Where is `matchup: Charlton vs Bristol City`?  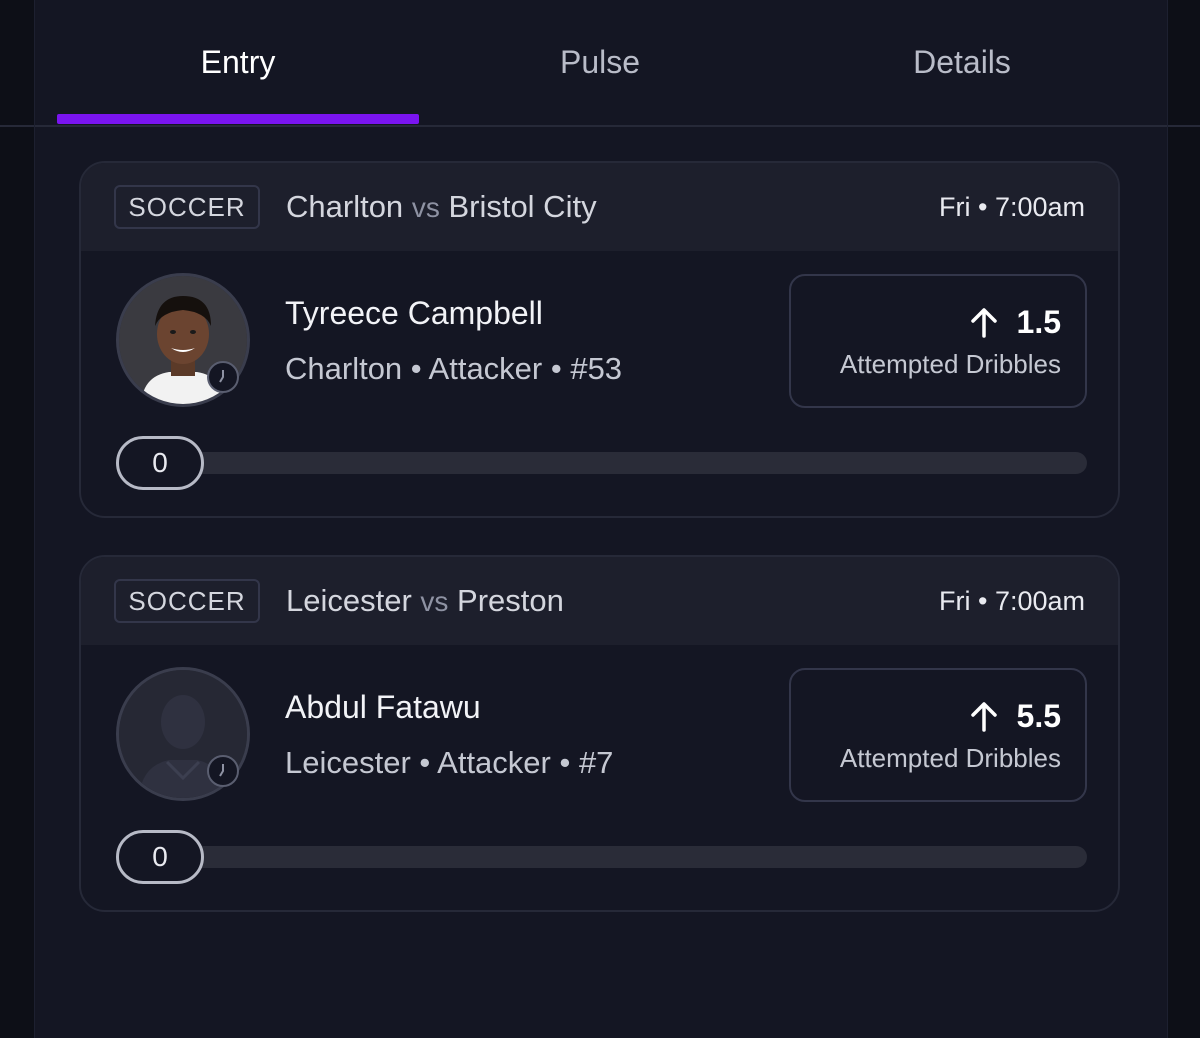 matchup: Charlton vs Bristol City is located at coordinates (441, 207).